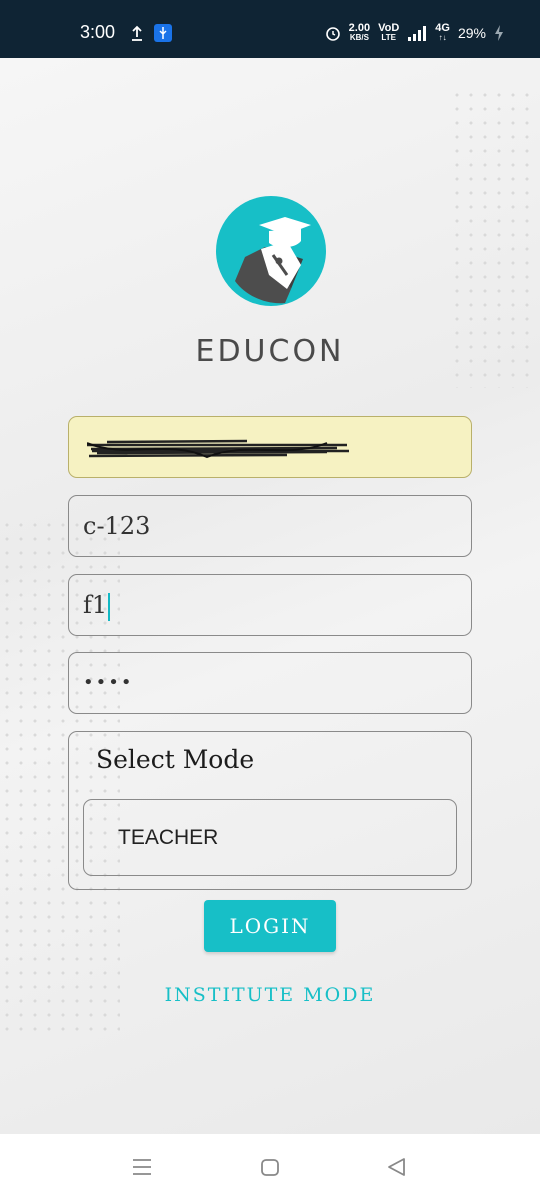  I want to click on status-right: 2.00 KB/S VoD LTE 4G ↑↓ 29%, so click(414, 33).